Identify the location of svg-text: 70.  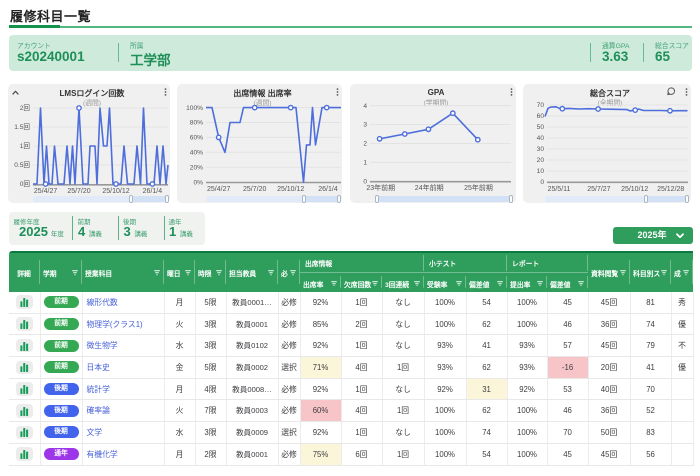
(541, 105).